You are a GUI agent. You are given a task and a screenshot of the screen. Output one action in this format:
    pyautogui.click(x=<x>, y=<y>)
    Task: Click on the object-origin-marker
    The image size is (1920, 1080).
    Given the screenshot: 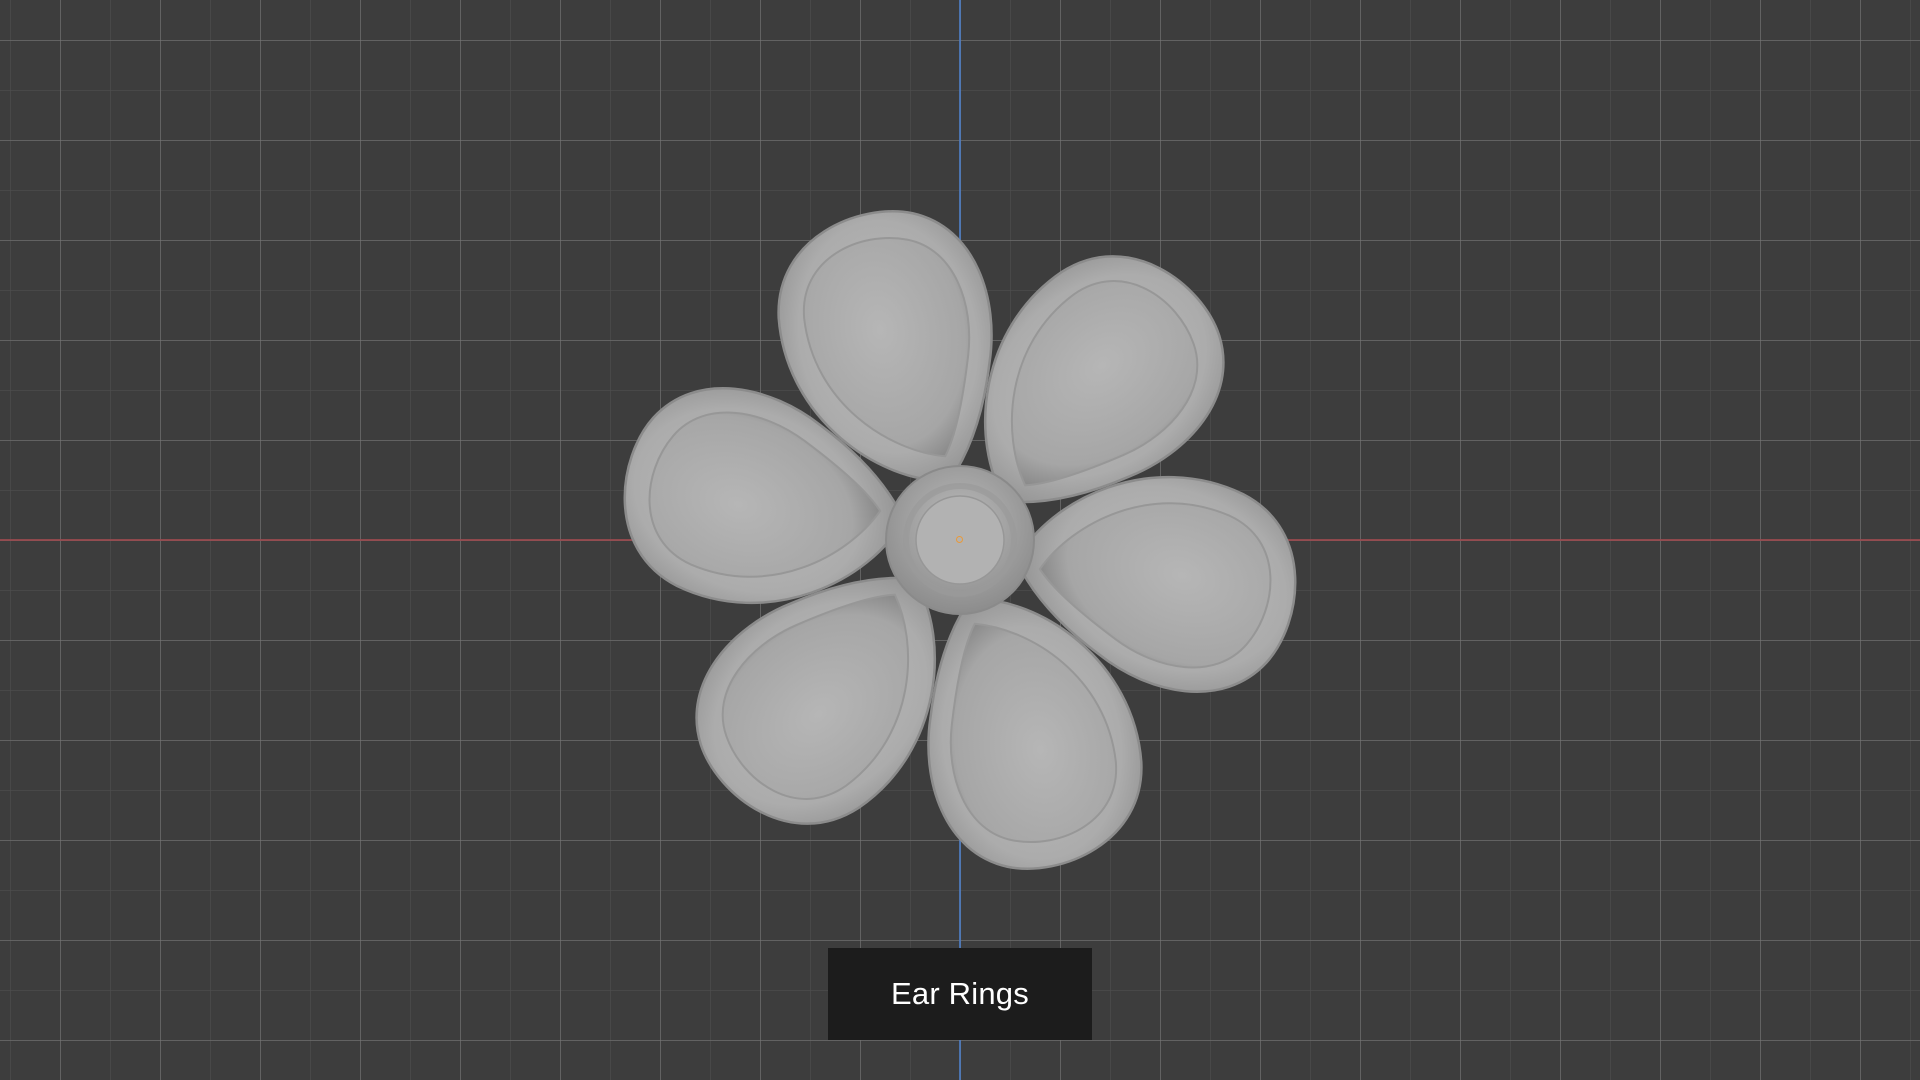 What is the action you would take?
    pyautogui.click(x=959, y=539)
    